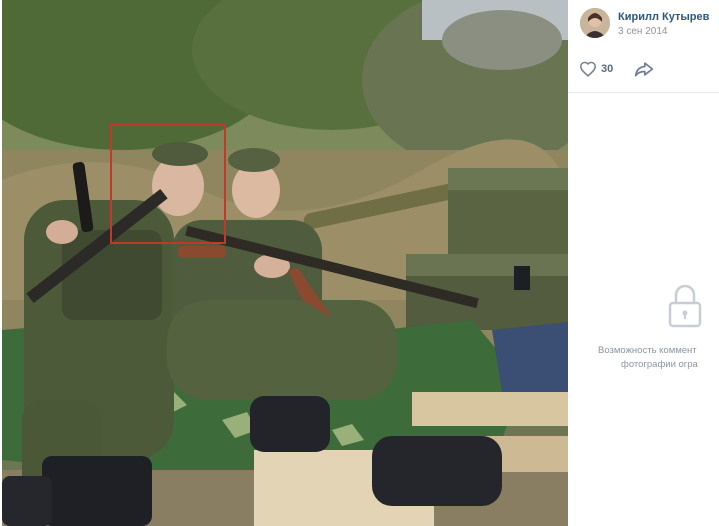 Image resolution: width=719 pixels, height=526 pixels. What do you see at coordinates (642, 31) in the screenshot?
I see `post-date: 3 сен 2014` at bounding box center [642, 31].